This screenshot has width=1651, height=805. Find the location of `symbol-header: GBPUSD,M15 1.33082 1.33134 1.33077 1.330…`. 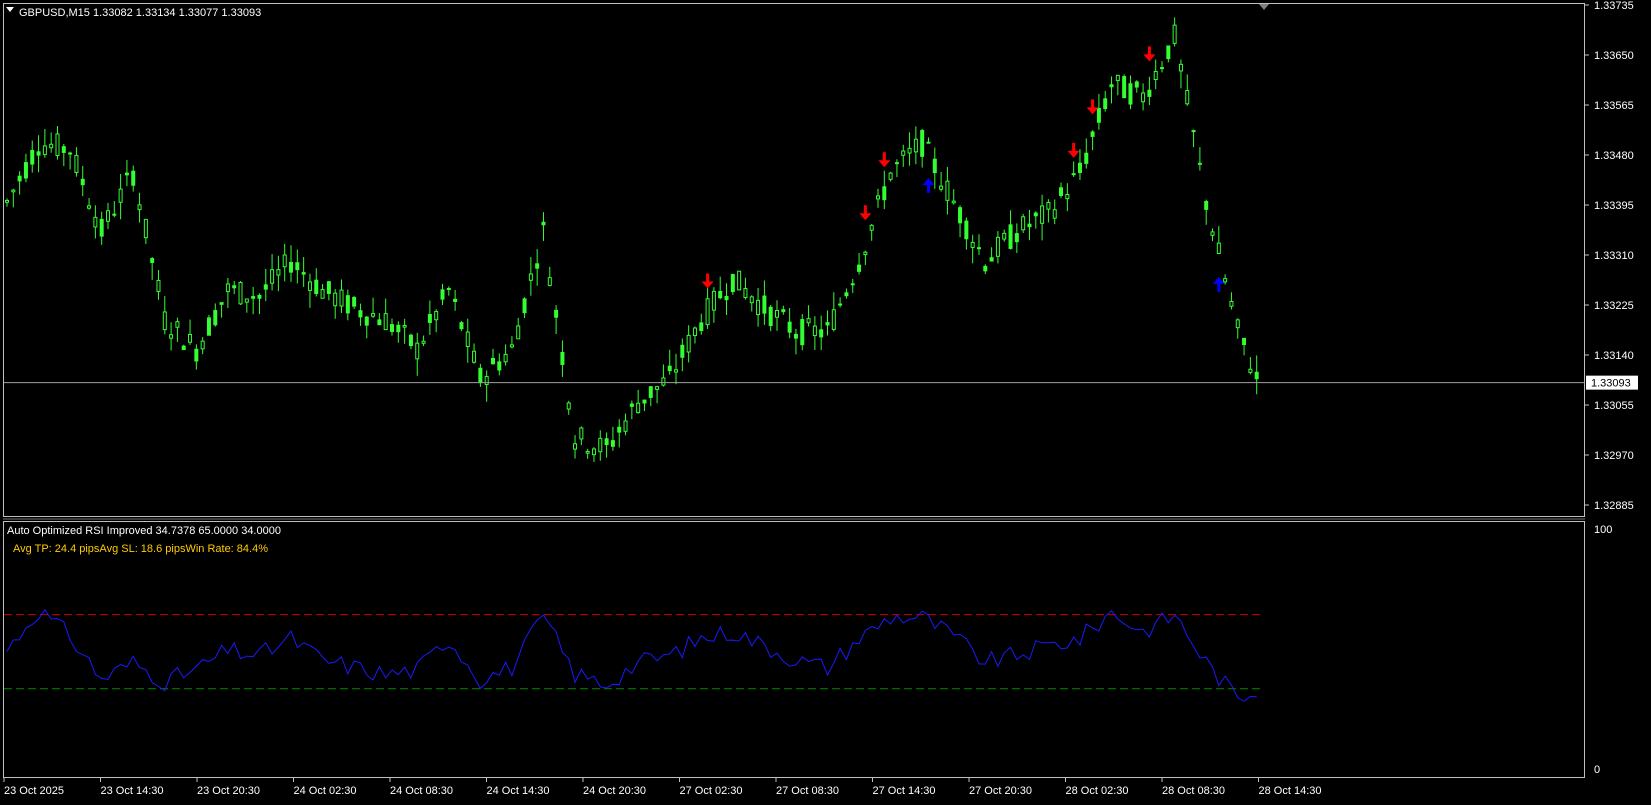

symbol-header: GBPUSD,M15 1.33082 1.33134 1.33077 1.330… is located at coordinates (133, 13).